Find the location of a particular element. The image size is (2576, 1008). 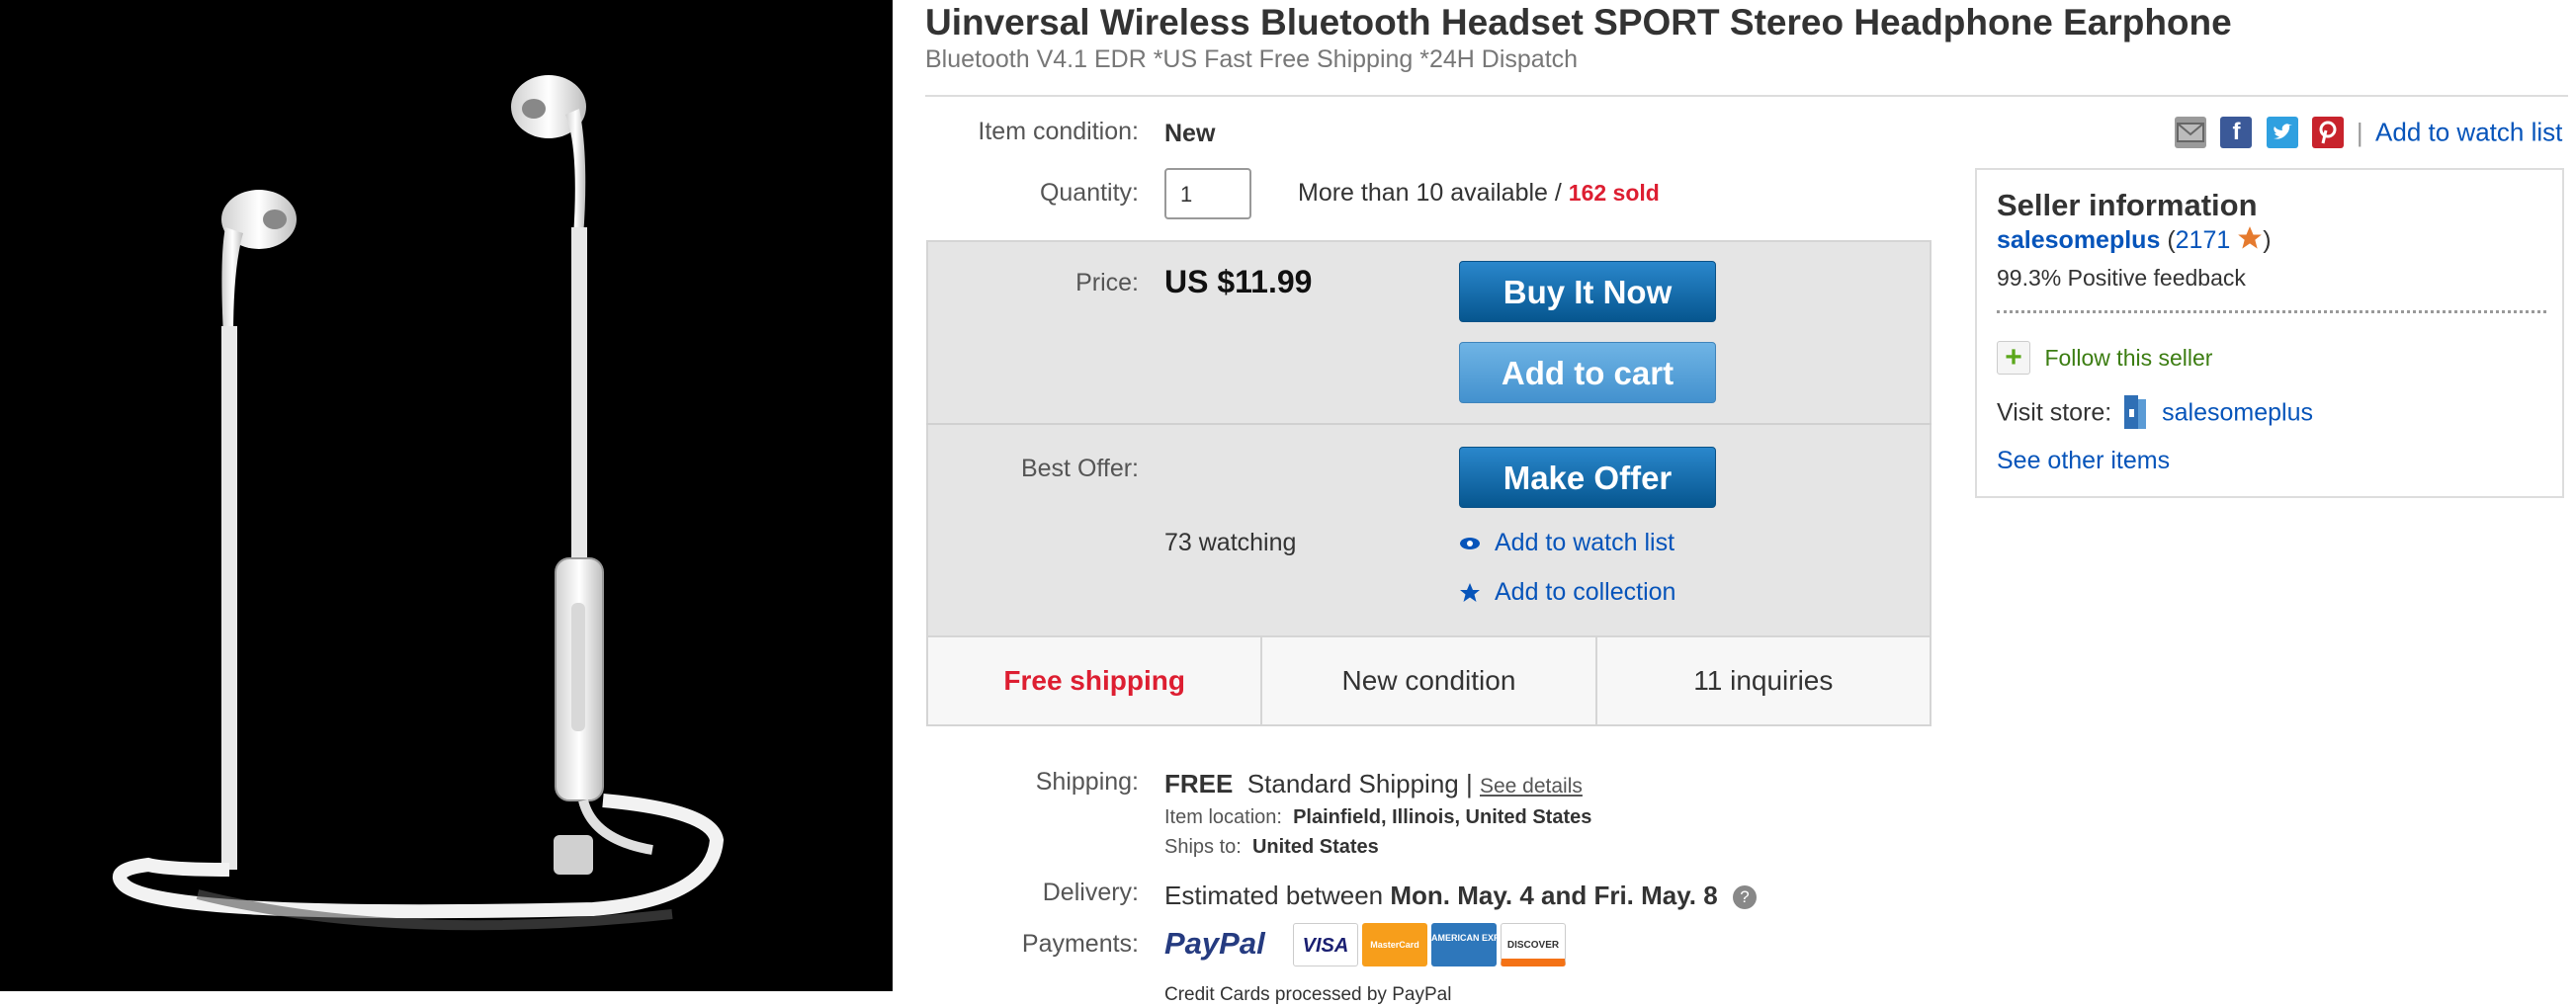

share-bar: f | Add to watch list is located at coordinates (2368, 132).